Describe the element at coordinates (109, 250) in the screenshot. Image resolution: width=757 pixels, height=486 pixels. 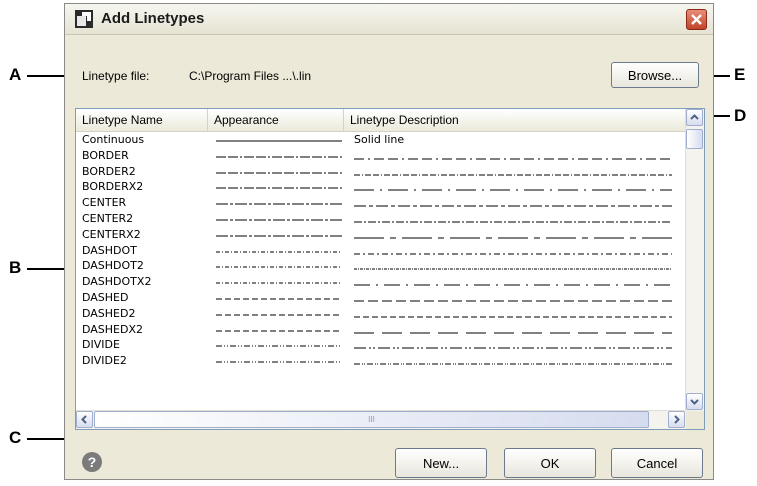
I see `linetype-name-cell: DASHDOT` at that location.